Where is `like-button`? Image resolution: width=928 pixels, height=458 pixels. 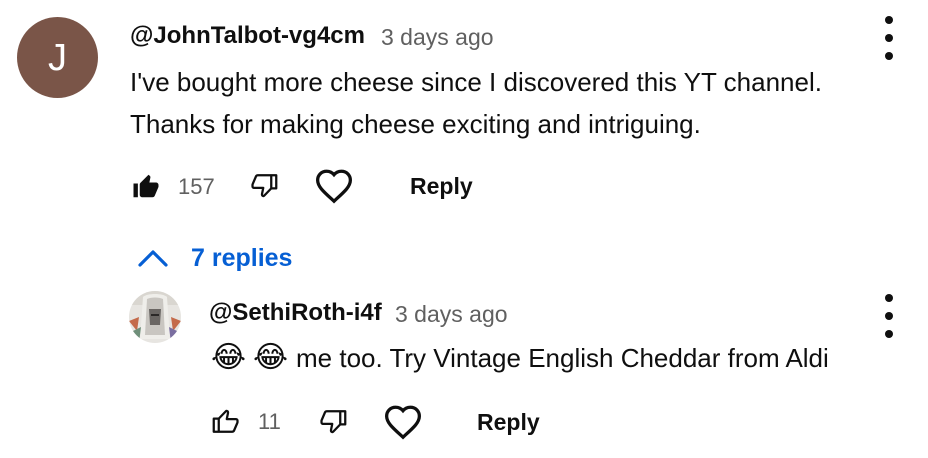 like-button is located at coordinates (146, 186).